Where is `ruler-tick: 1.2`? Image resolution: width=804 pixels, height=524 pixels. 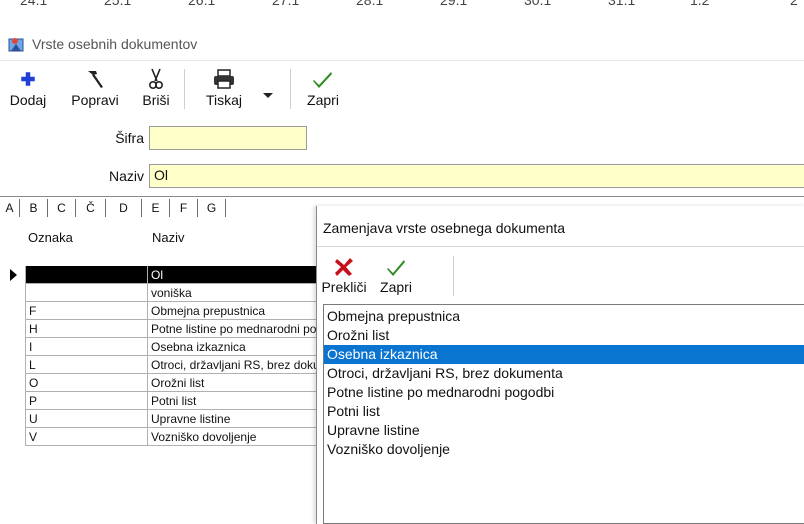 ruler-tick: 1.2 is located at coordinates (700, 4).